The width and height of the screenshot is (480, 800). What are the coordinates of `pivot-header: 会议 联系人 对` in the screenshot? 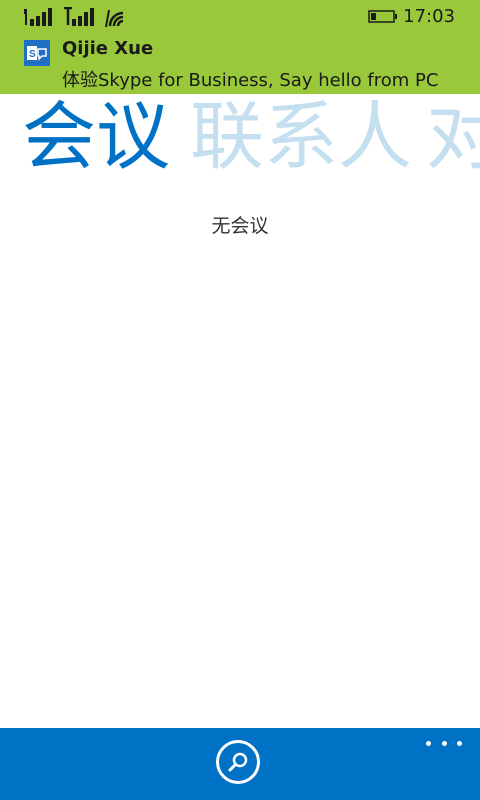 It's located at (240, 140).